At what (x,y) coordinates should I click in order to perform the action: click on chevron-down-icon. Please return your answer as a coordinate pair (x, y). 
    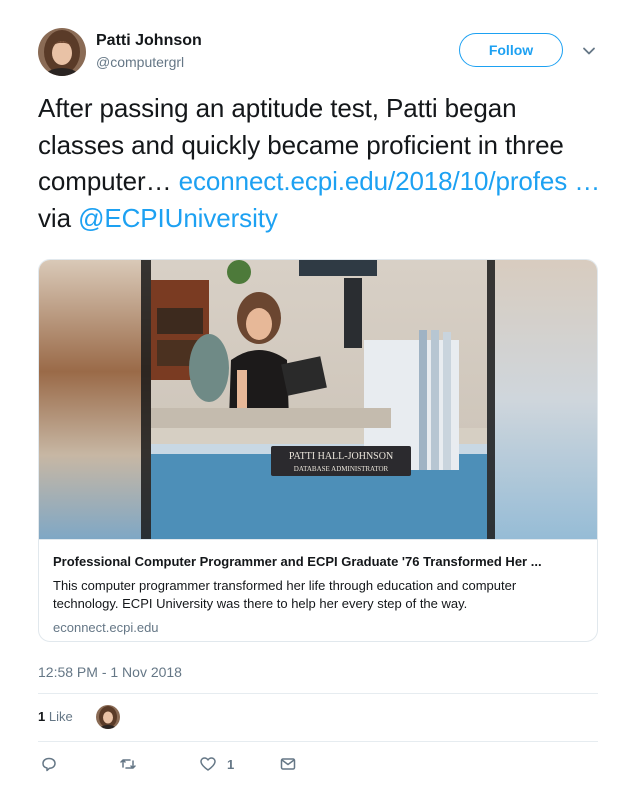
    Looking at the image, I should click on (589, 51).